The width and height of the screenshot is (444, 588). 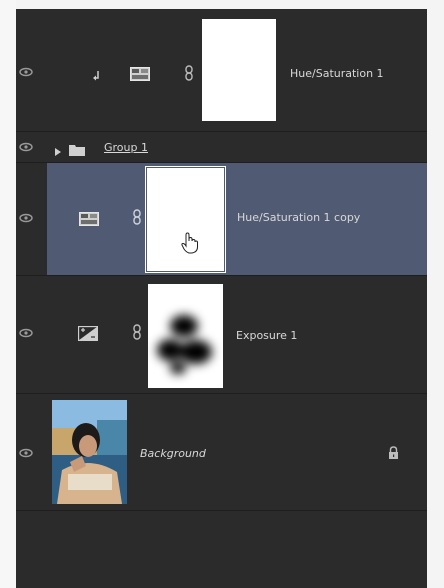 I want to click on layers-empty-area, so click(x=221, y=549).